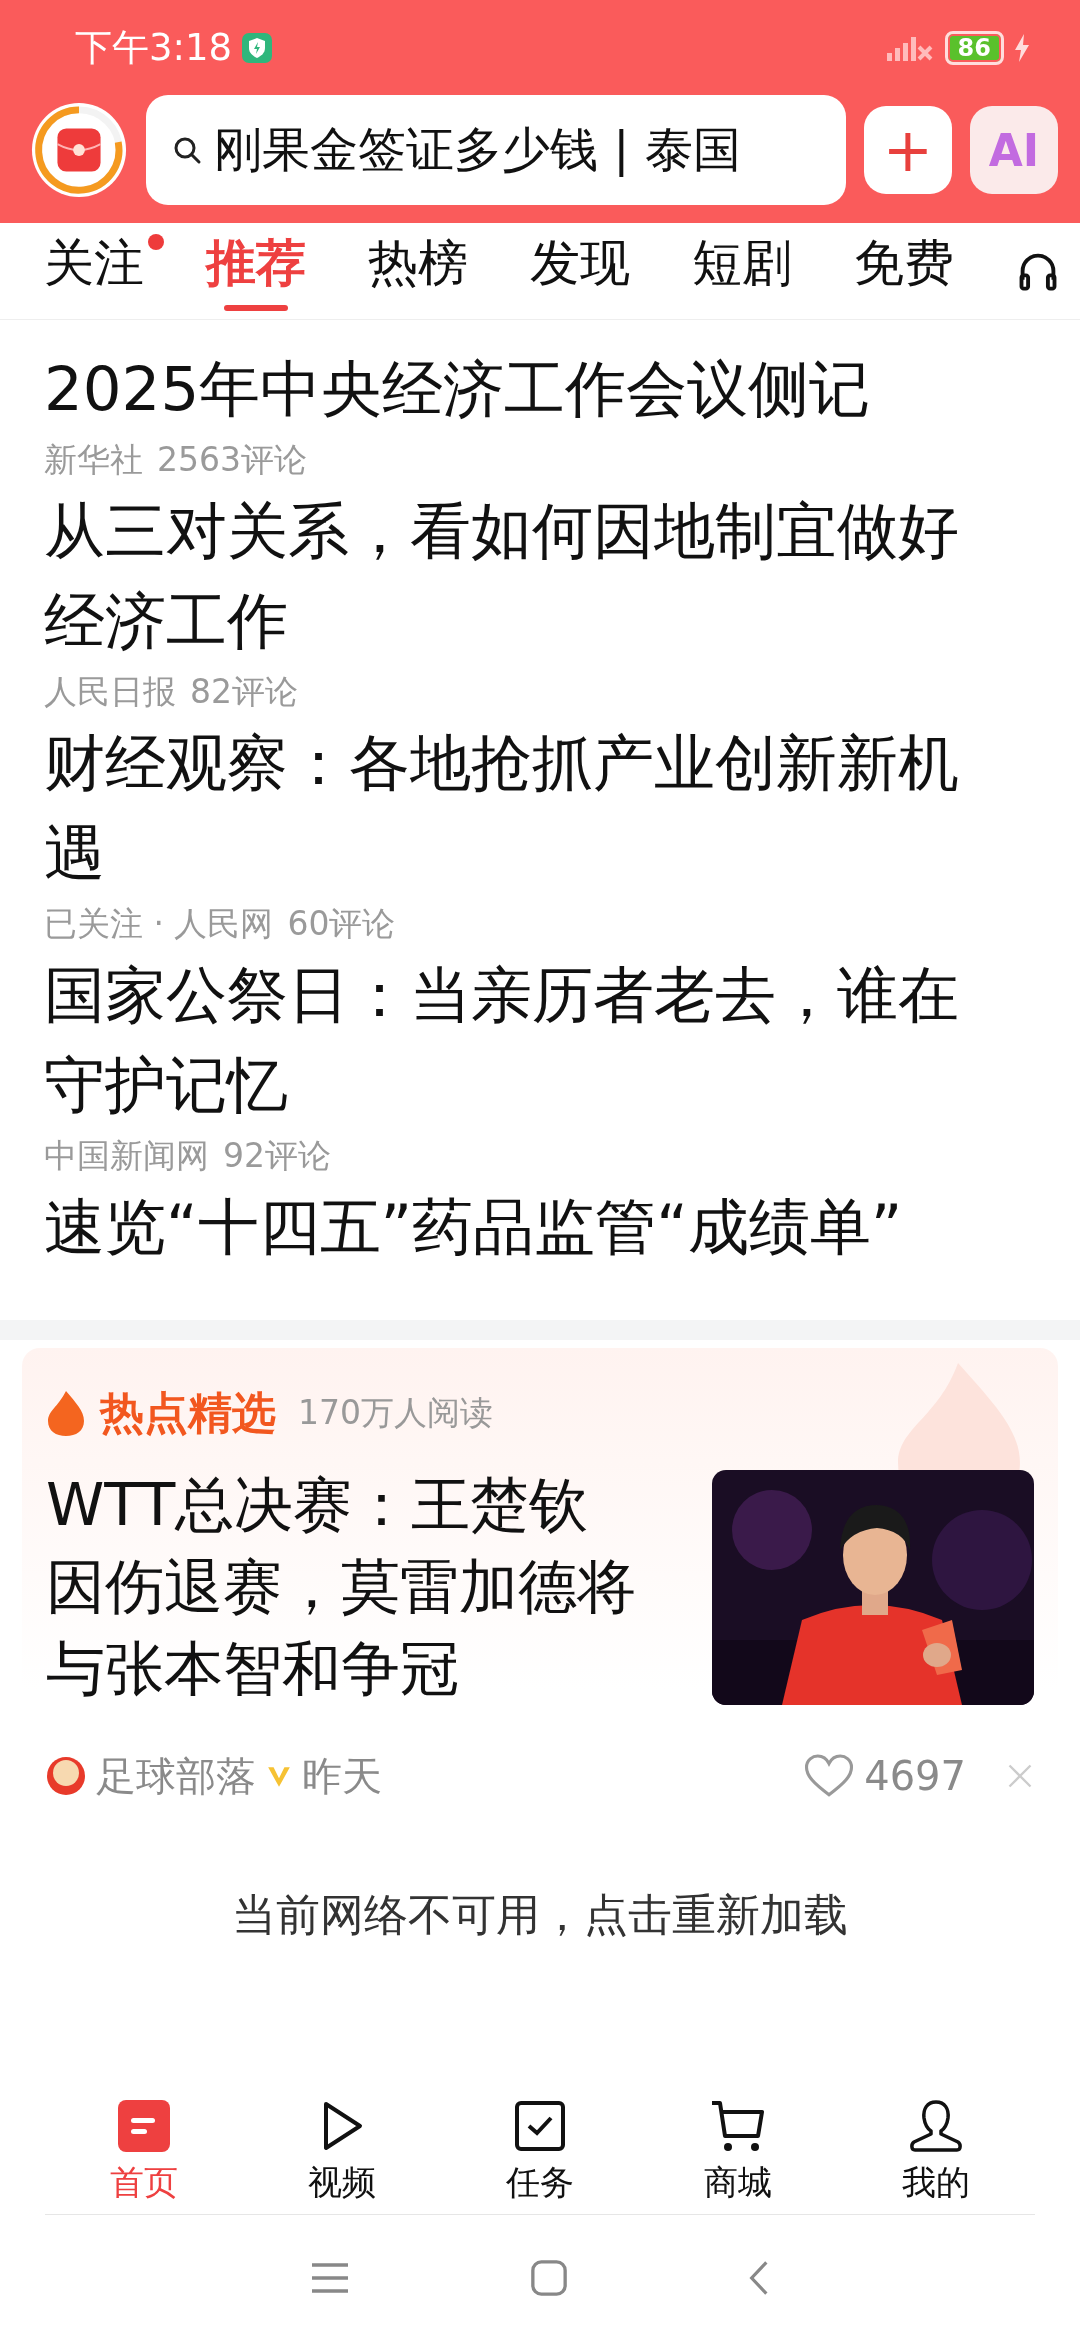 The image size is (1080, 2340). What do you see at coordinates (1022, 47) in the screenshot?
I see `charging-icon` at bounding box center [1022, 47].